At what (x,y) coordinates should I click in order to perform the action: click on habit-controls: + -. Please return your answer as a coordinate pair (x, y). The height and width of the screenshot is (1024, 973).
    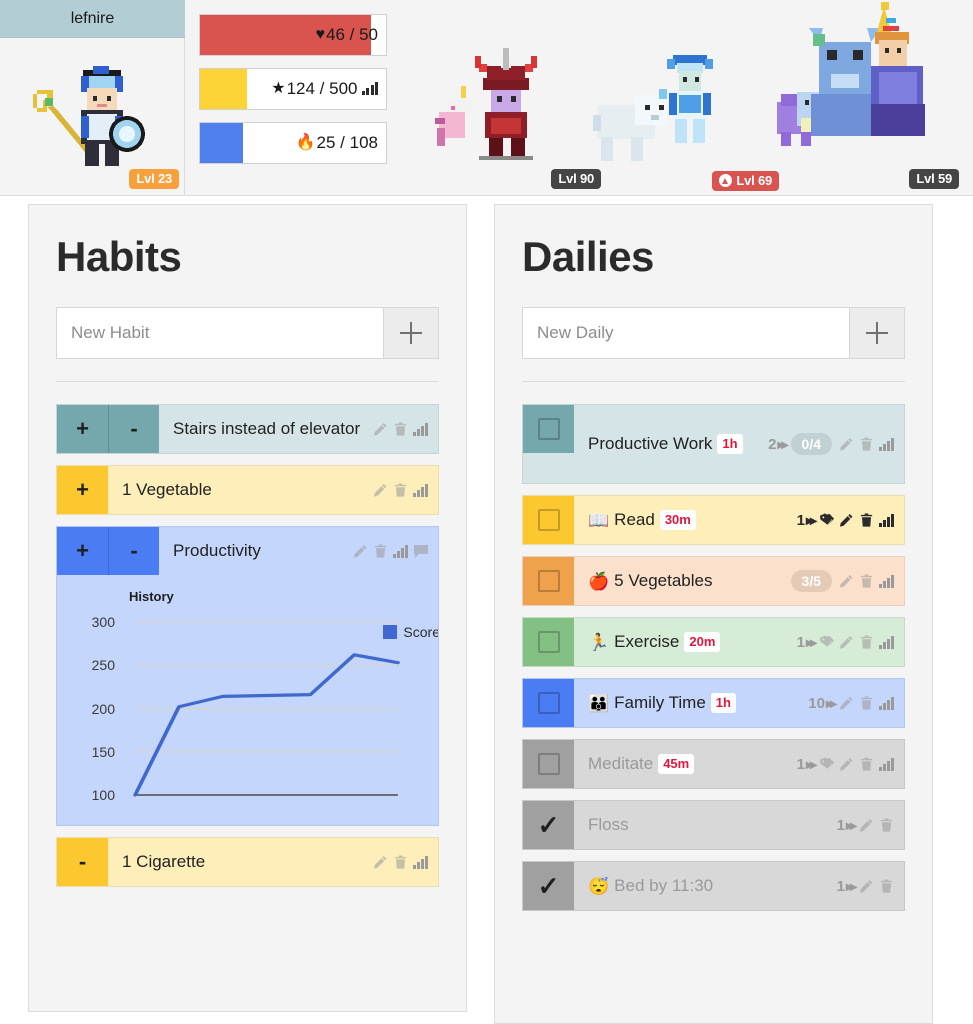
    Looking at the image, I should click on (108, 429).